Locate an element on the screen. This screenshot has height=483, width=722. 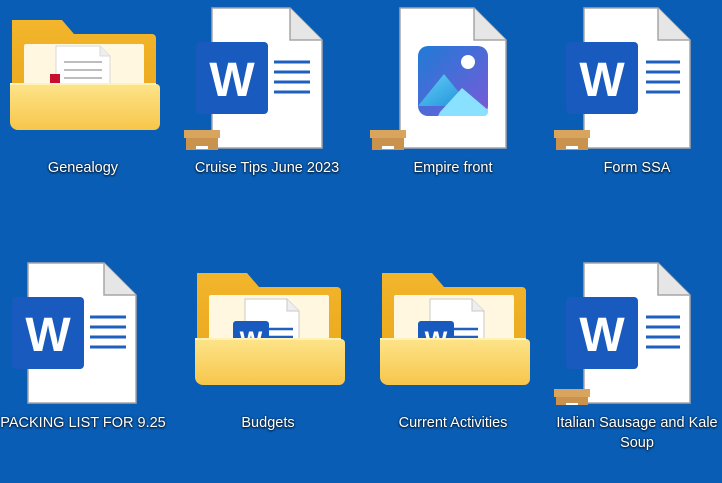
desktop-item-label: Budgets is located at coordinates (268, 423).